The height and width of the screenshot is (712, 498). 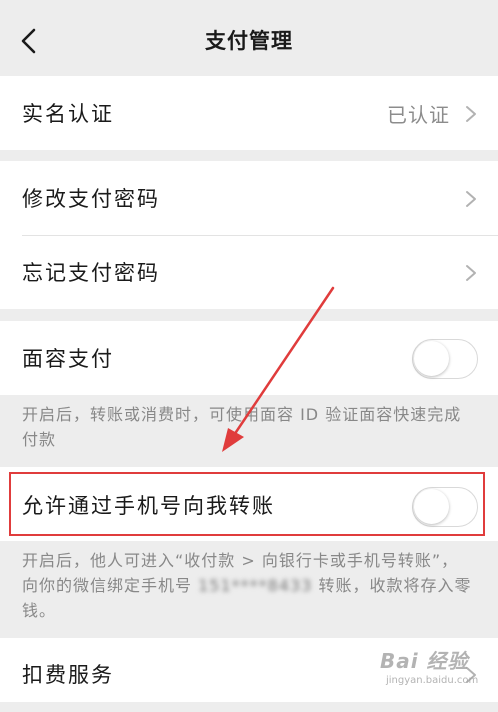 I want to click on realname-row: 实名认证 已认证, so click(x=249, y=113).